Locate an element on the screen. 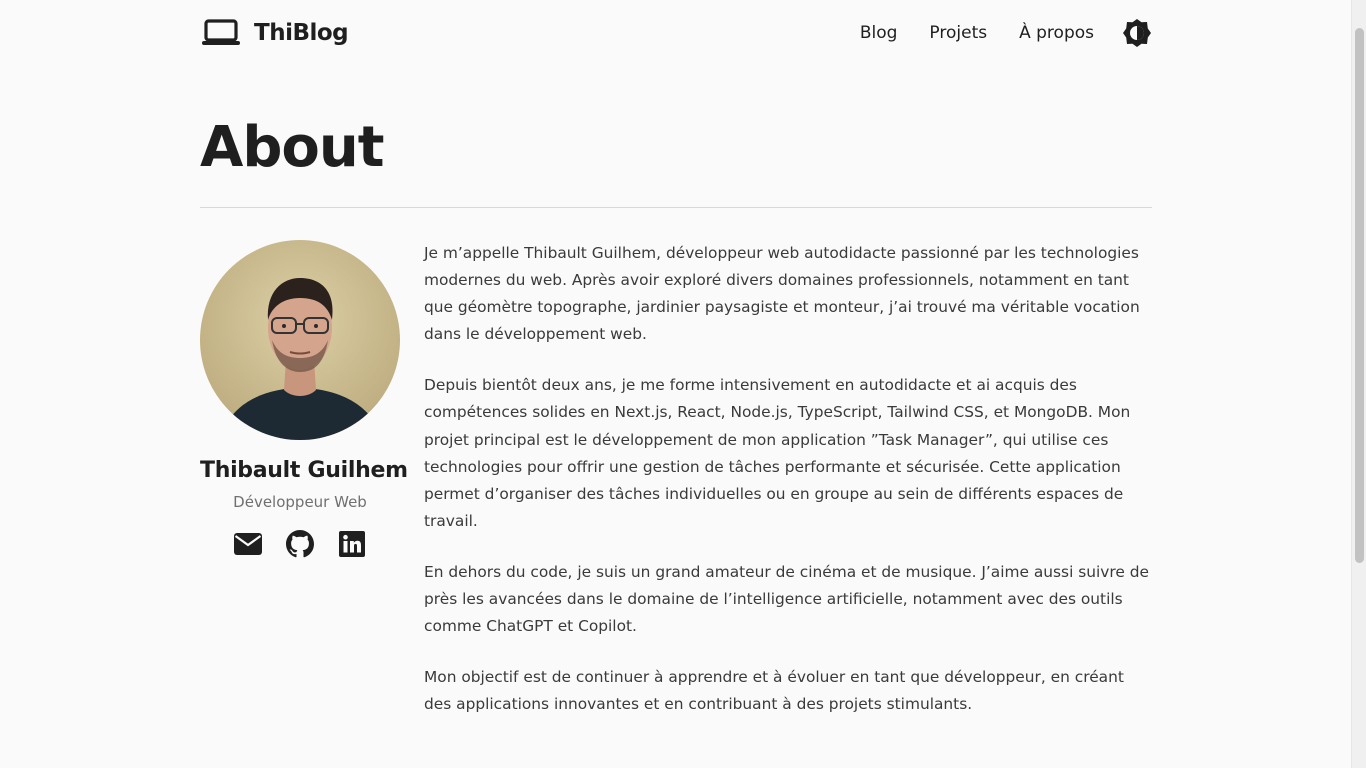  profile-name: Thibault Guilhem is located at coordinates (304, 470).